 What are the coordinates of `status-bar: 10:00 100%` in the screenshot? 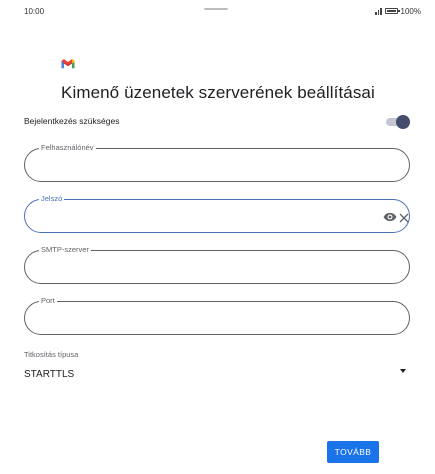 It's located at (217, 11).